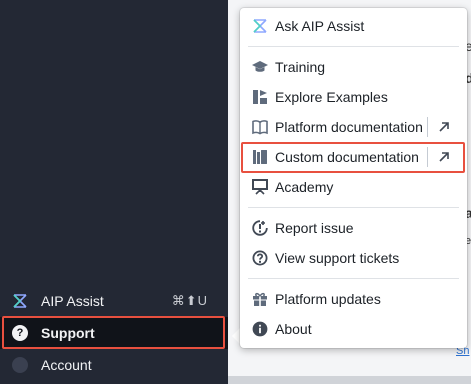  What do you see at coordinates (260, 187) in the screenshot?
I see `presentation-icon` at bounding box center [260, 187].